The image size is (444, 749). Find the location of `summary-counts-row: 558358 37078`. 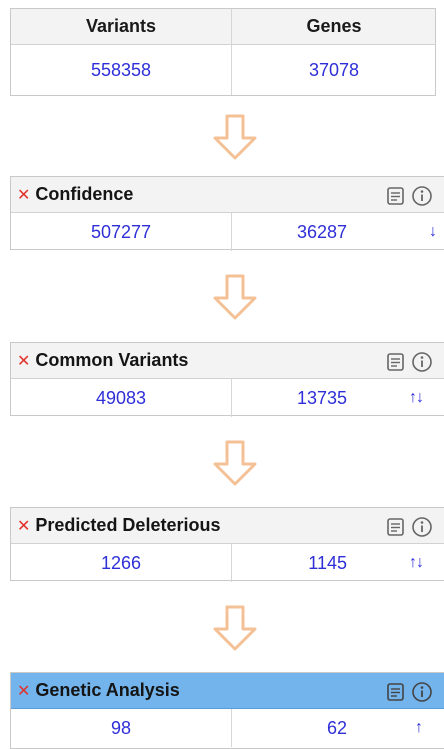

summary-counts-row: 558358 37078 is located at coordinates (223, 70).